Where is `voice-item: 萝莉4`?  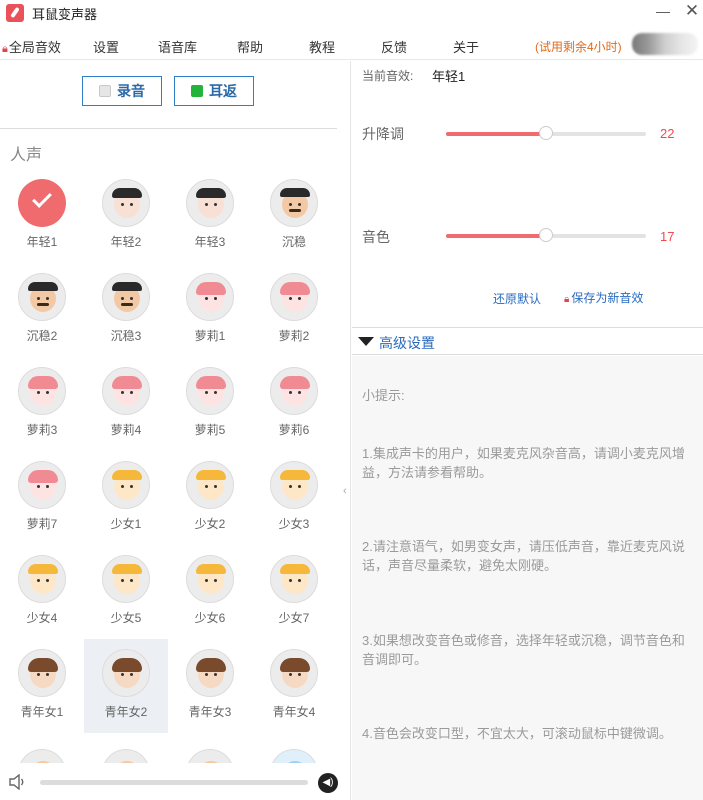 voice-item: 萝莉4 is located at coordinates (126, 404).